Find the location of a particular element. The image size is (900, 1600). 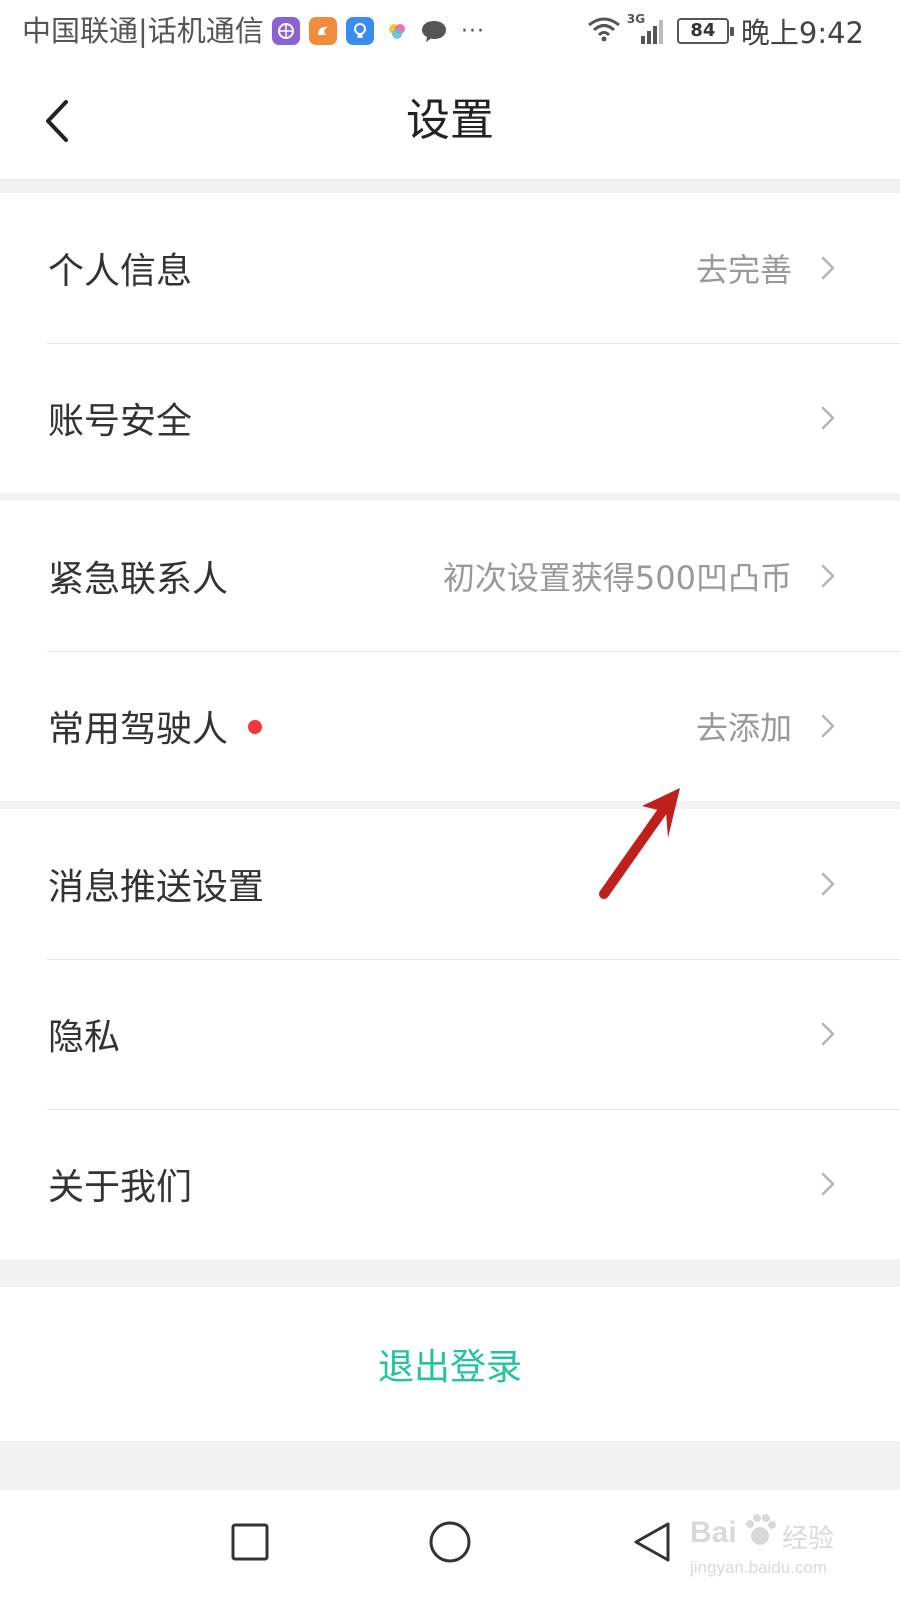

battery-level: 84 is located at coordinates (703, 30).